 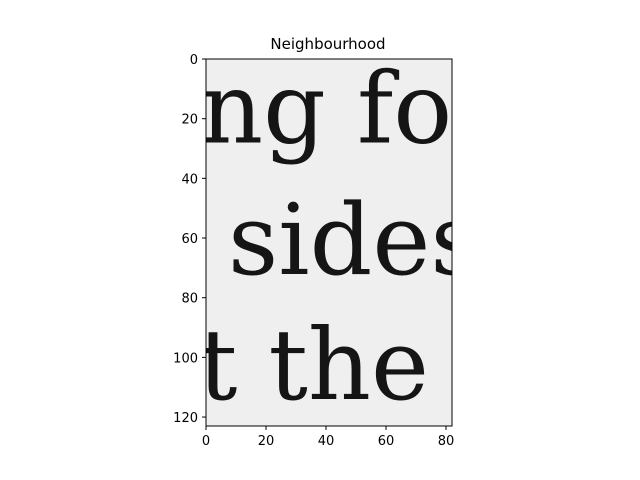 What do you see at coordinates (326, 441) in the screenshot?
I see `x-tick-label: 40` at bounding box center [326, 441].